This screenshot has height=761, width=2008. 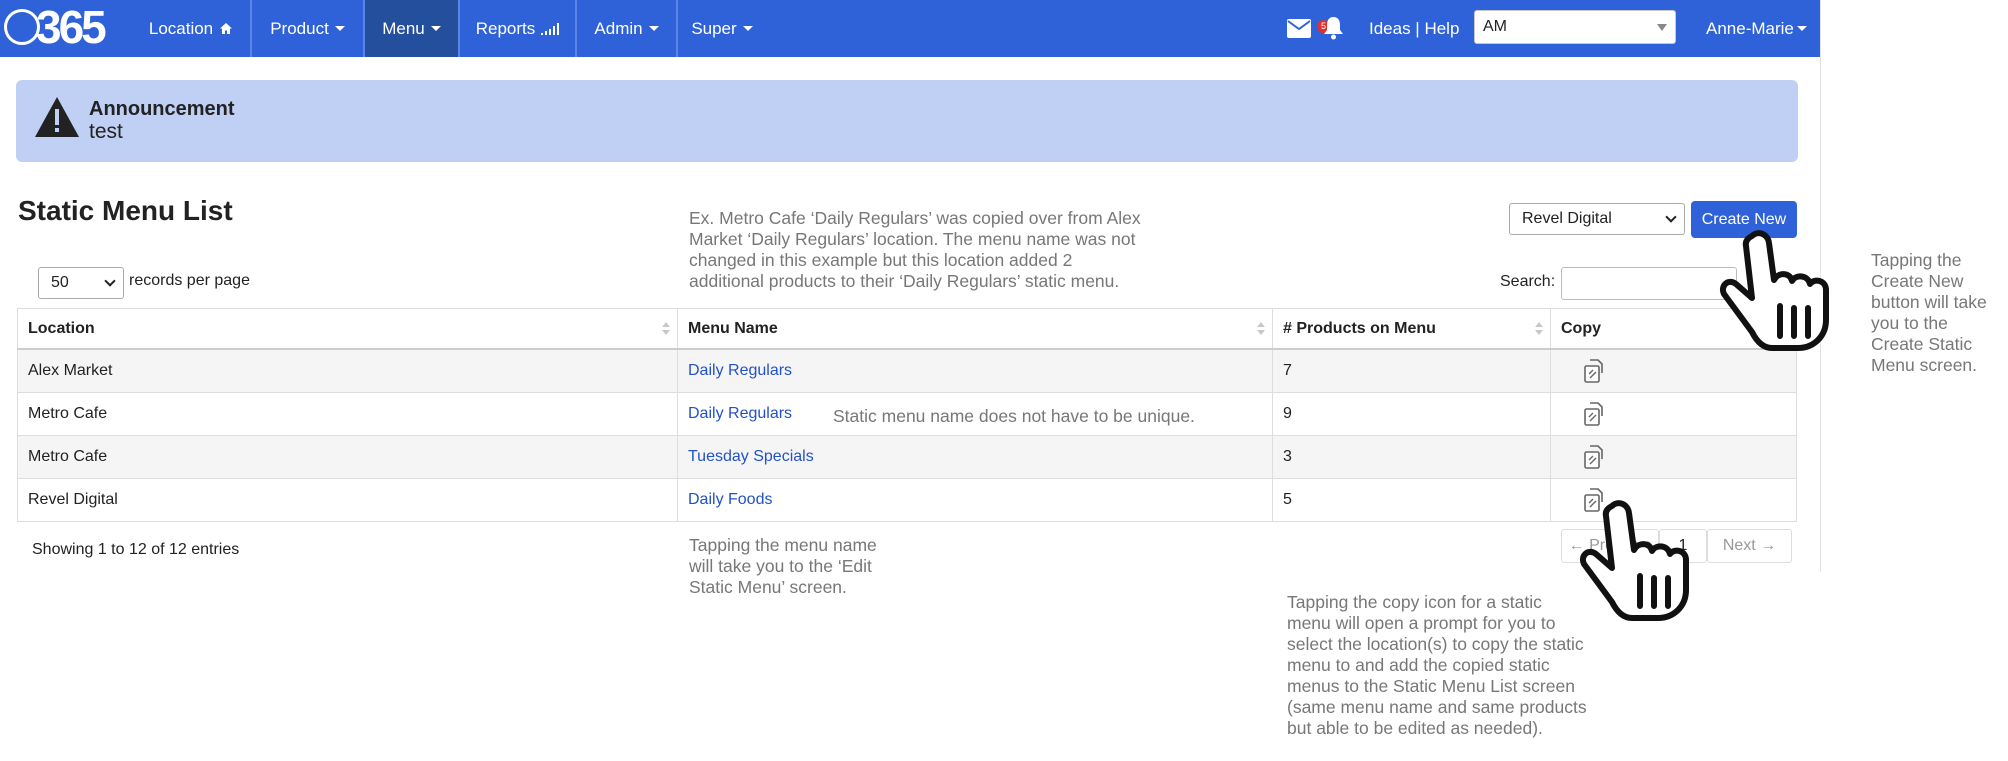 I want to click on warning-icon, so click(x=57, y=117).